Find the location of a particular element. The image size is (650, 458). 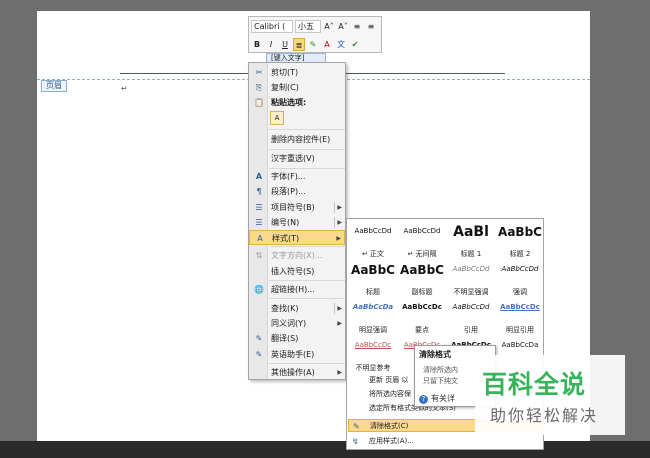

watermark-brand: 百科全说 is located at coordinates (534, 384).